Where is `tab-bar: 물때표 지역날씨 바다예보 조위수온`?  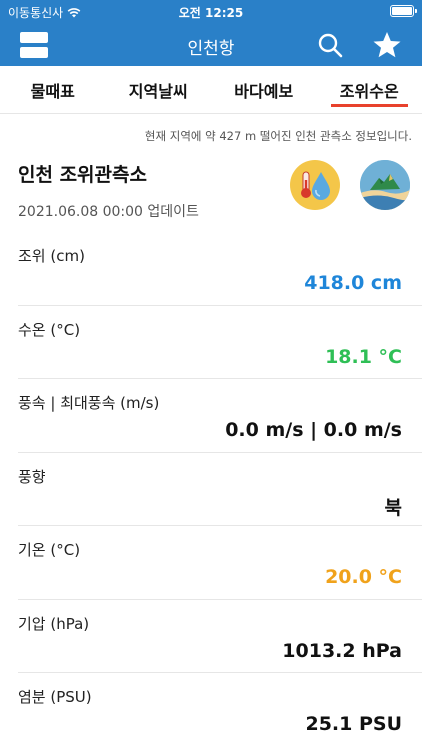
tab-bar: 물때표 지역날씨 바다예보 조위수온 is located at coordinates (211, 90).